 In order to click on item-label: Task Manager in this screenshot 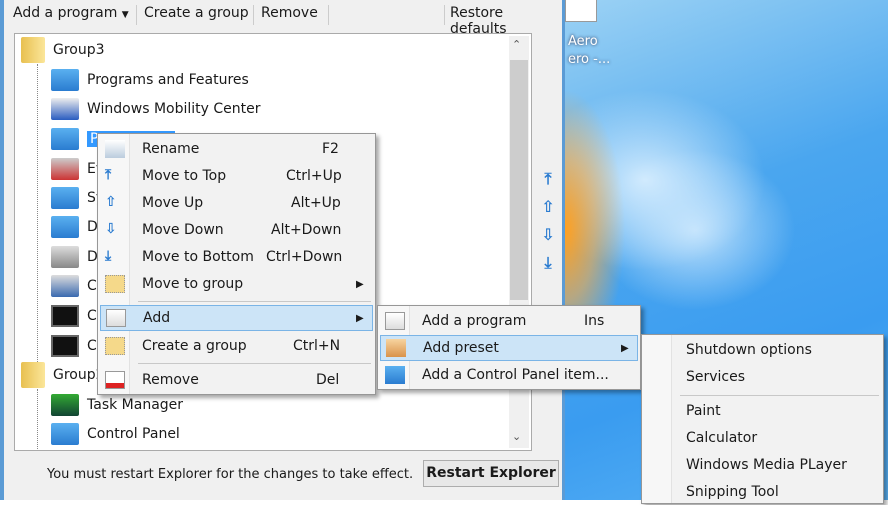, I will do `click(135, 405)`.